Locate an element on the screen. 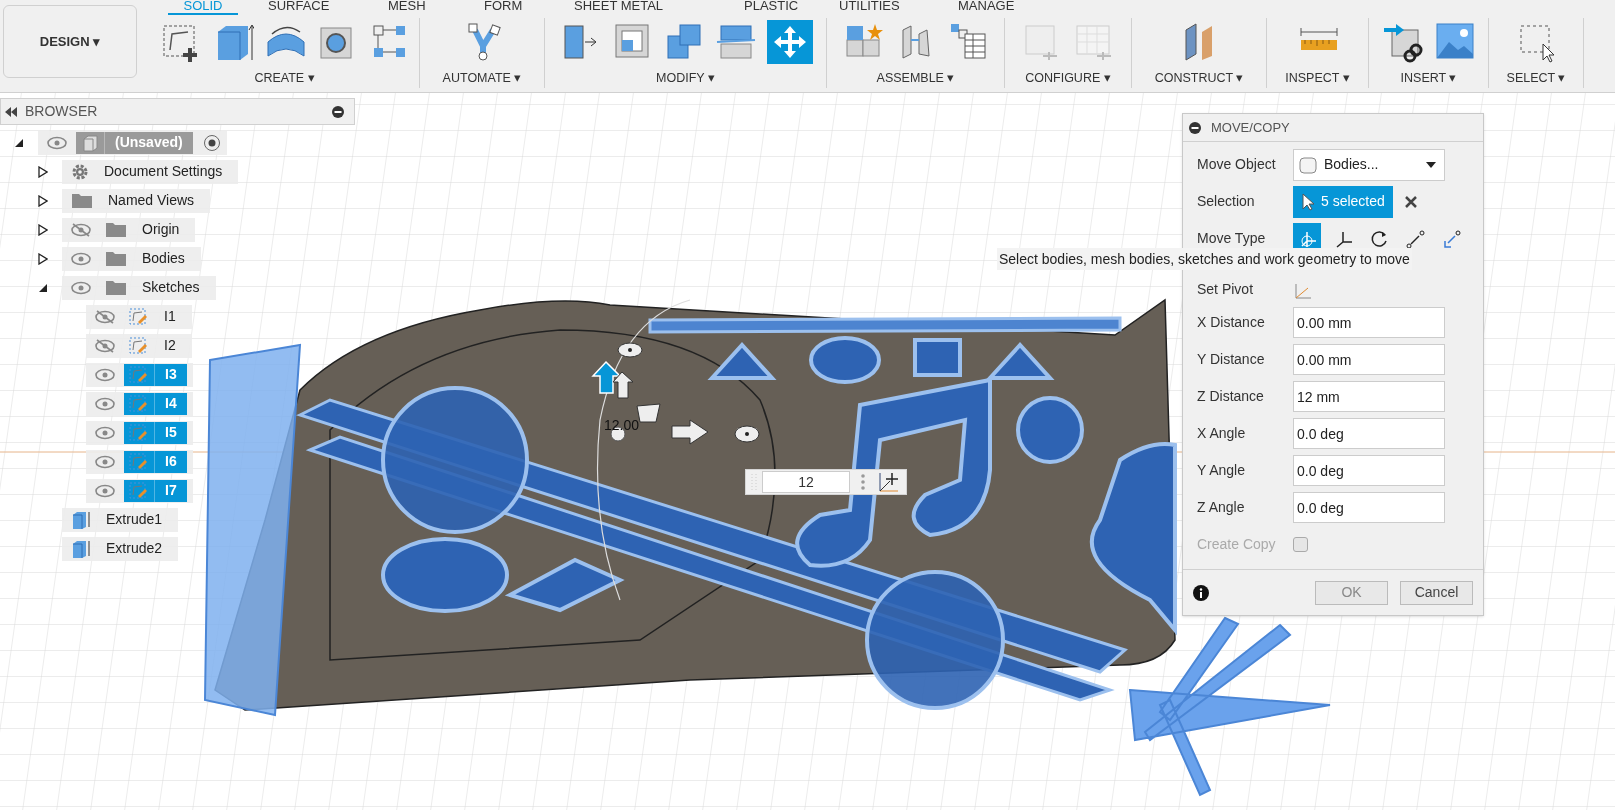  point-to-position-icon is located at coordinates (1451, 238).